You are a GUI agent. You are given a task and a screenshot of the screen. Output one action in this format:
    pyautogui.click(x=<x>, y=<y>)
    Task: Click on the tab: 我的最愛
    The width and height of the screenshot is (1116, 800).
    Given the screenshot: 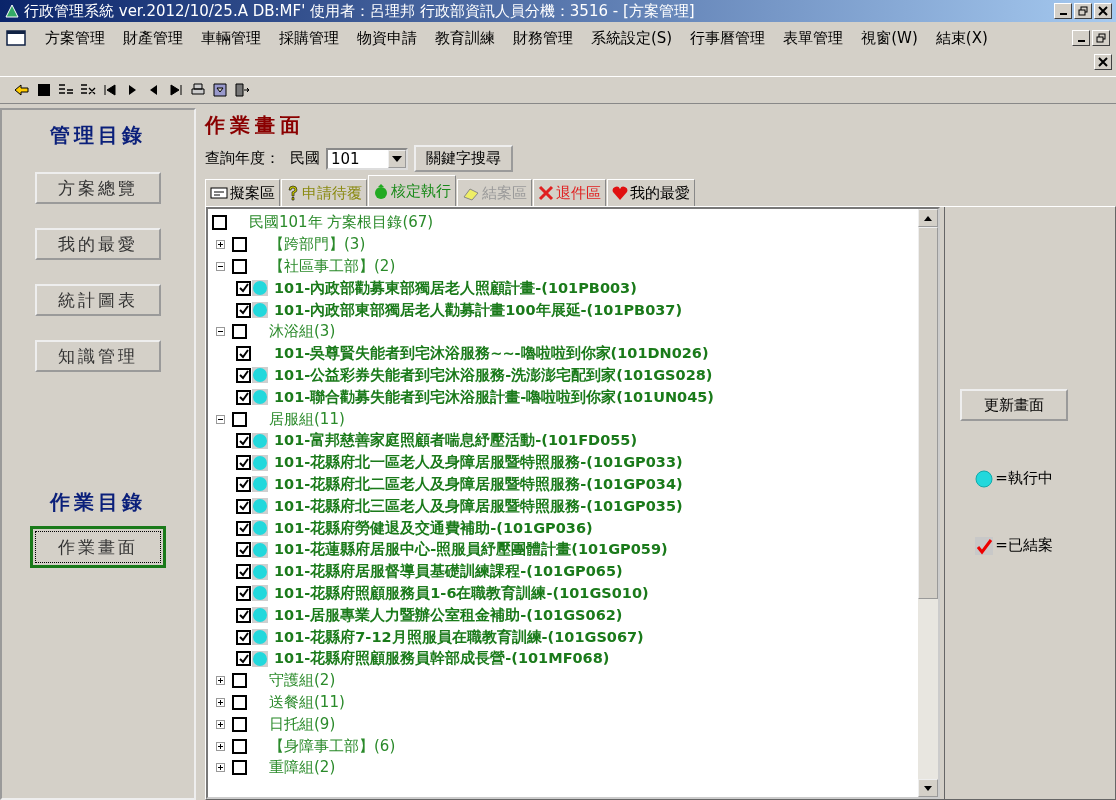 What is the action you would take?
    pyautogui.click(x=651, y=192)
    